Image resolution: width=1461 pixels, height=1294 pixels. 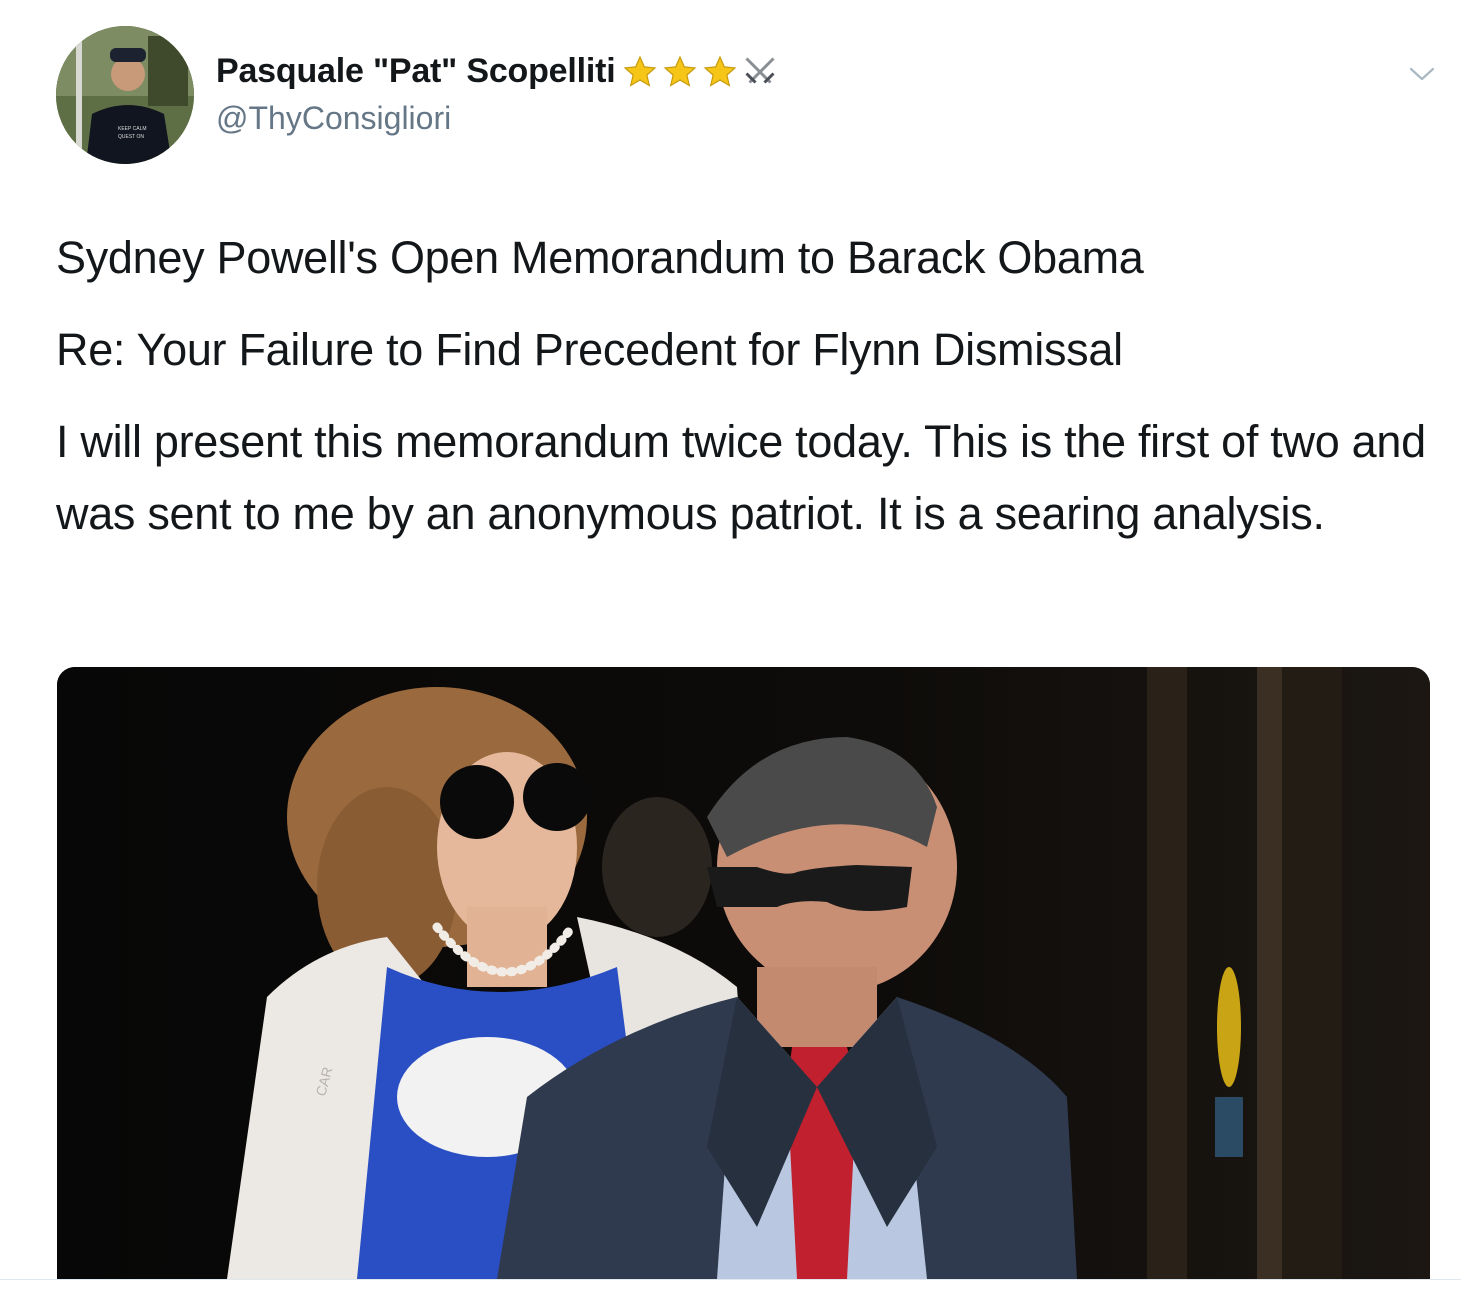 I want to click on display-name: Pasquale "Pat" Scopelliti, so click(x=416, y=71).